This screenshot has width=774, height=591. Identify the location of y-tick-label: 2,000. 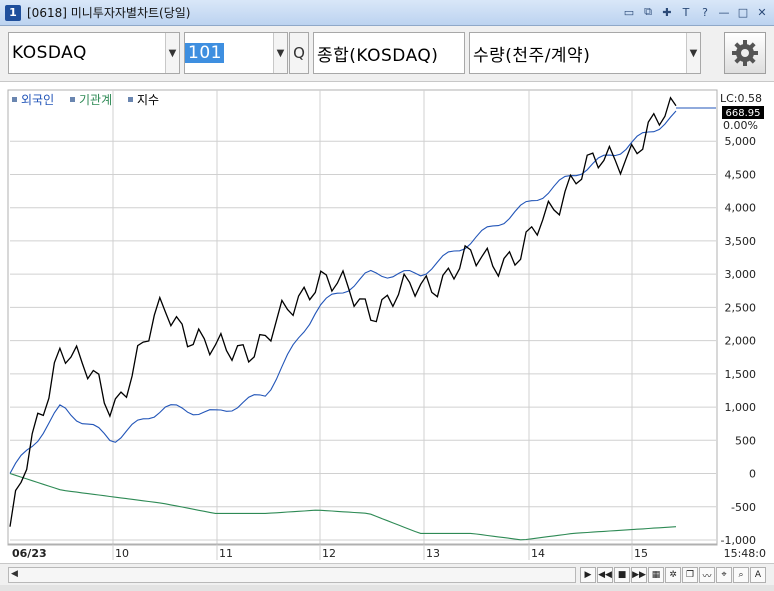
(741, 341).